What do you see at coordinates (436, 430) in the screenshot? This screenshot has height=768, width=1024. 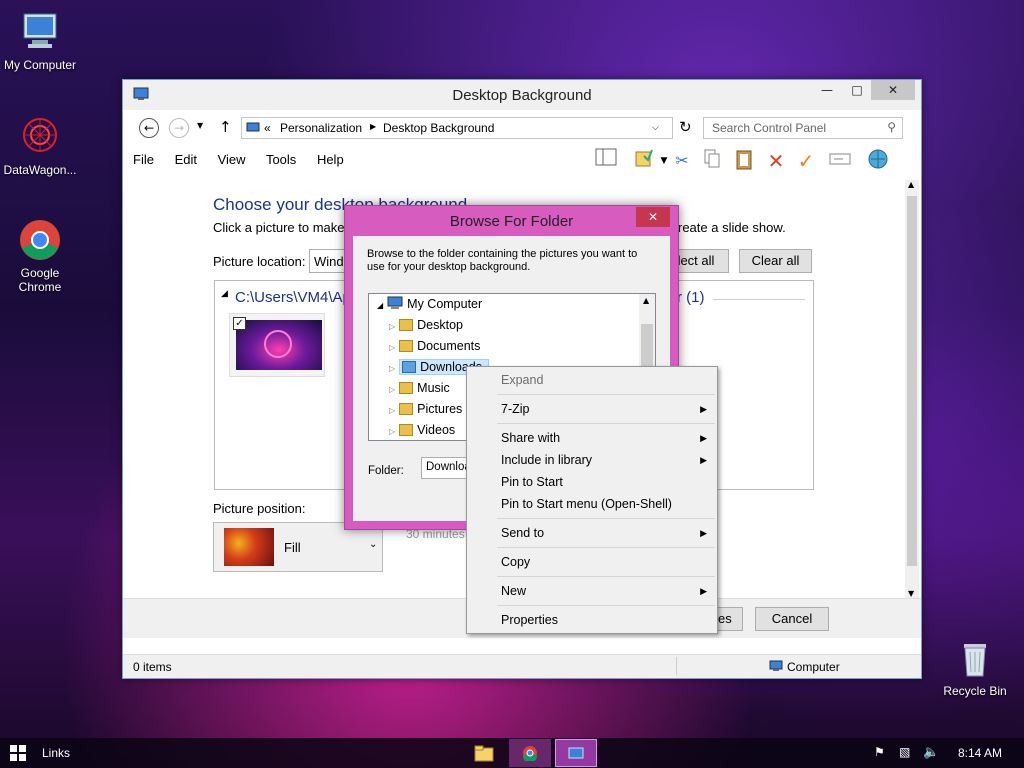 I see `tree-item-label: Videos` at bounding box center [436, 430].